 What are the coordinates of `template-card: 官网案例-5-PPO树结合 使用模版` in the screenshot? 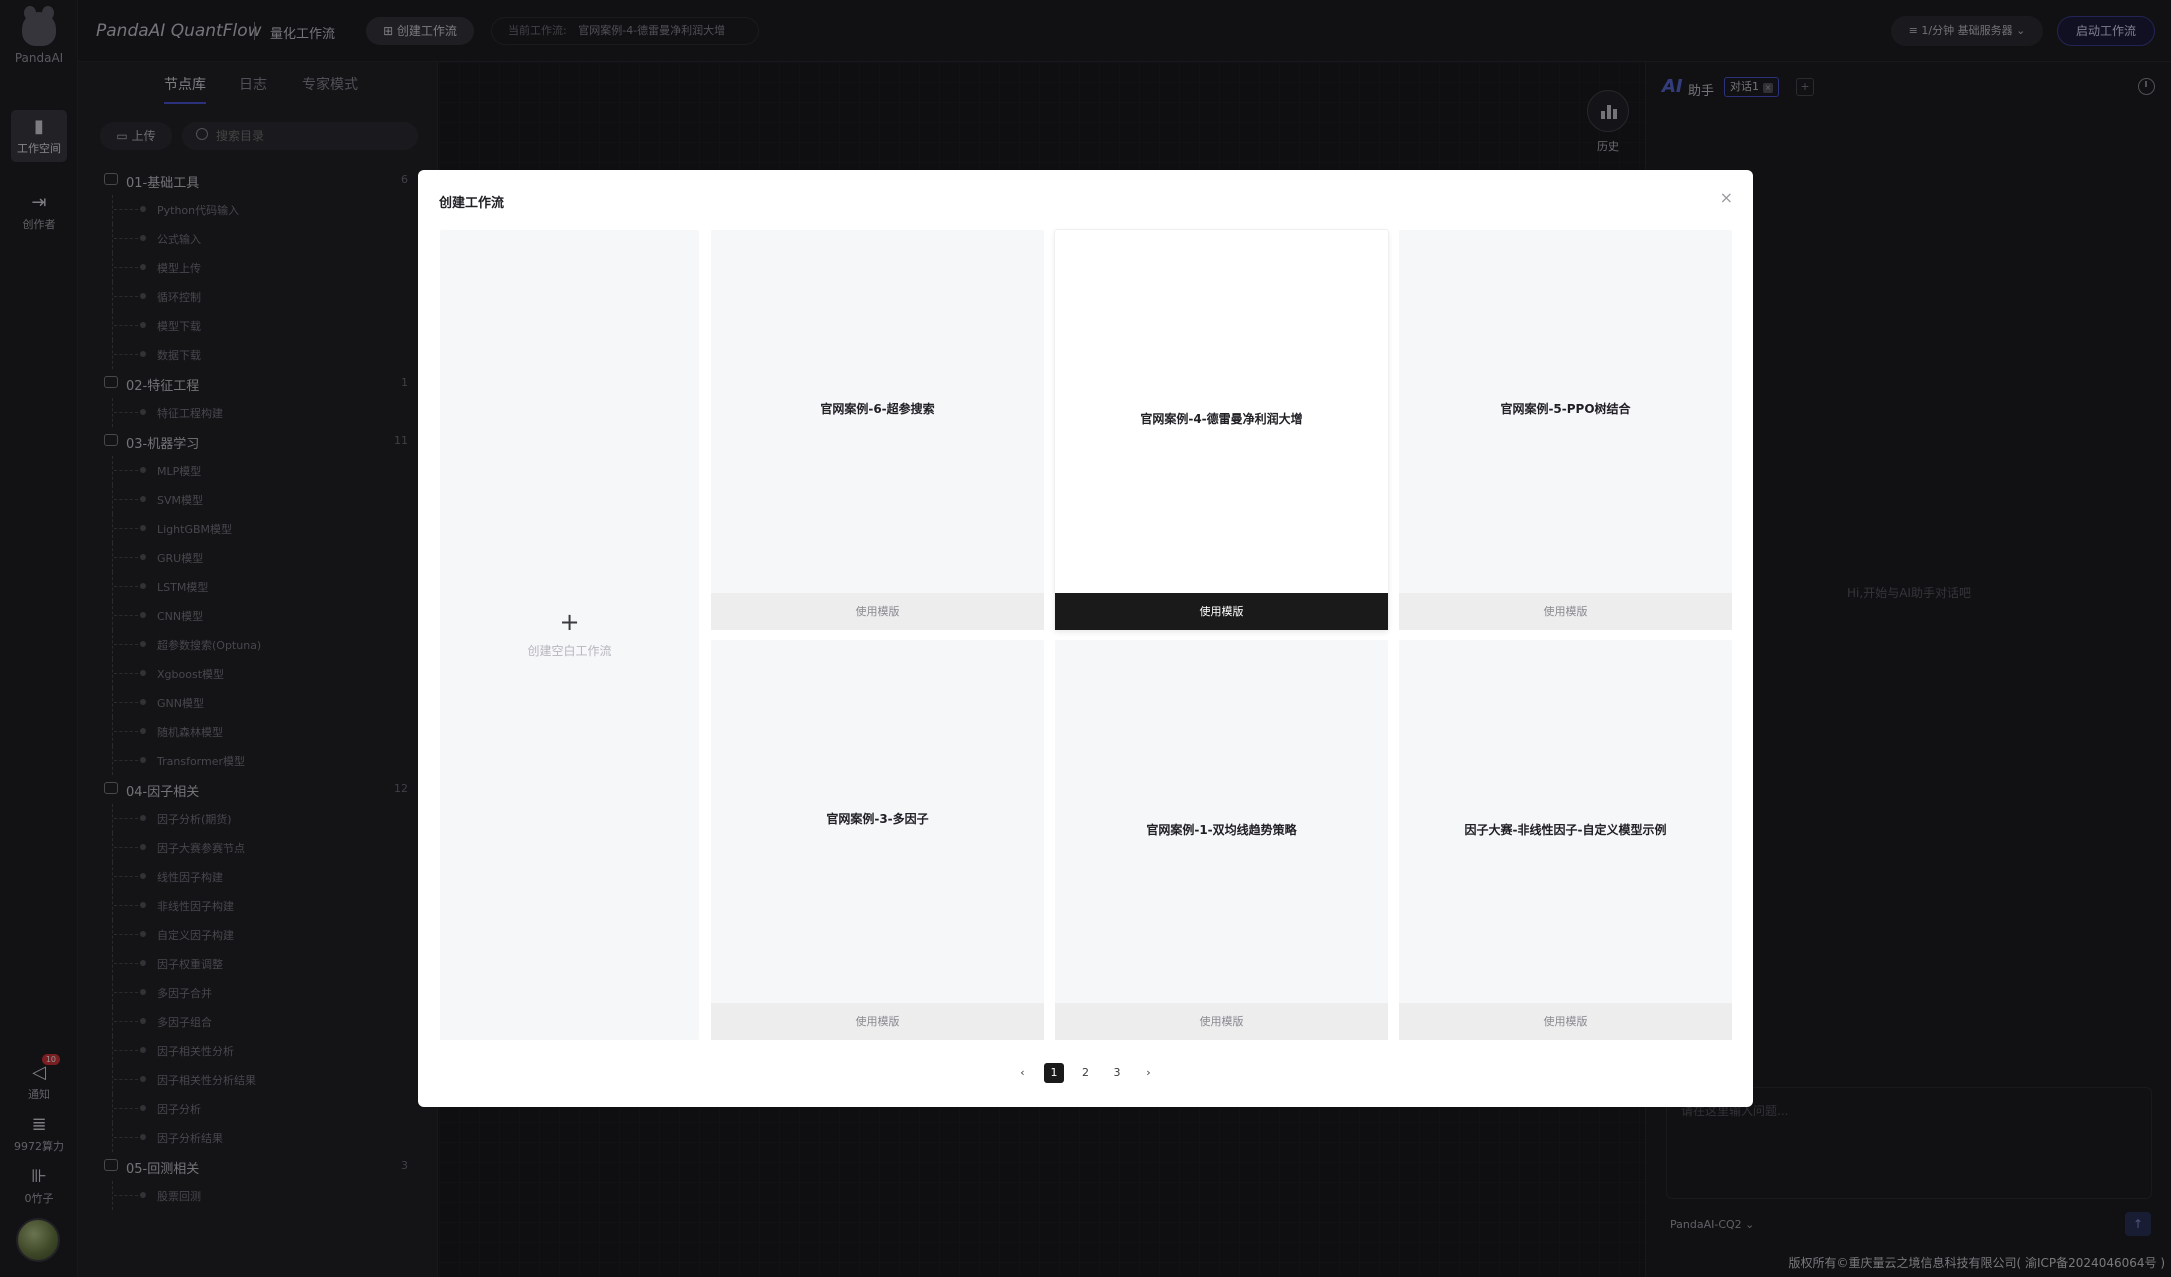 It's located at (1565, 430).